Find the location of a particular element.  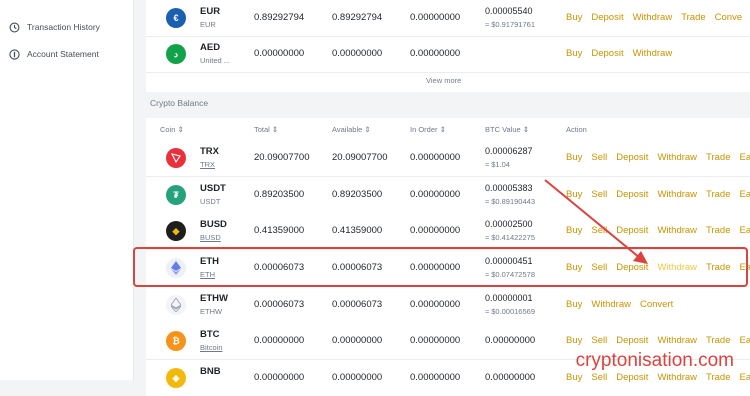

watermark: cryptonisation.com is located at coordinates (655, 361).